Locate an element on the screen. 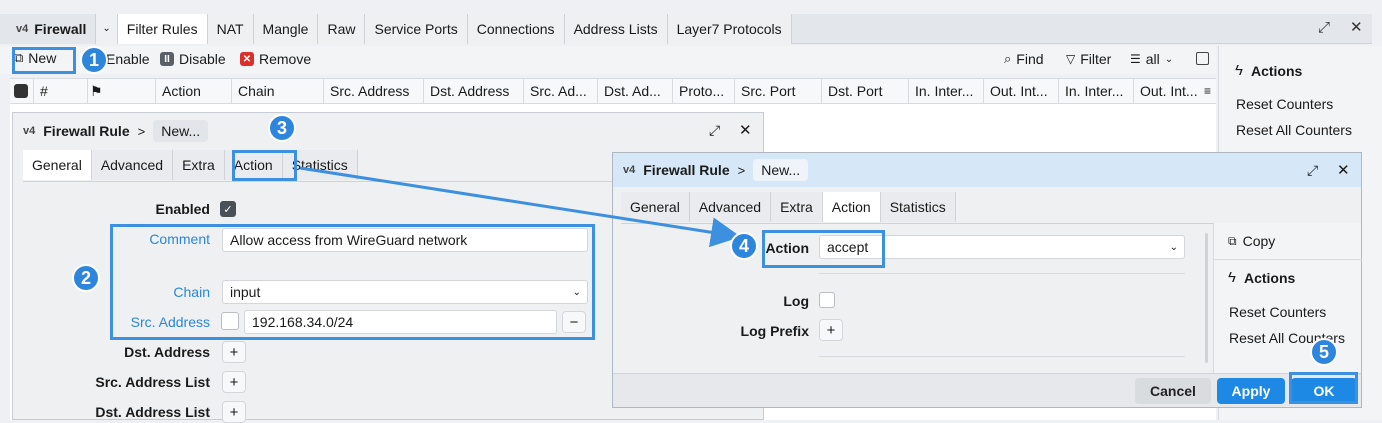  add-dst-address-button: + is located at coordinates (234, 352).